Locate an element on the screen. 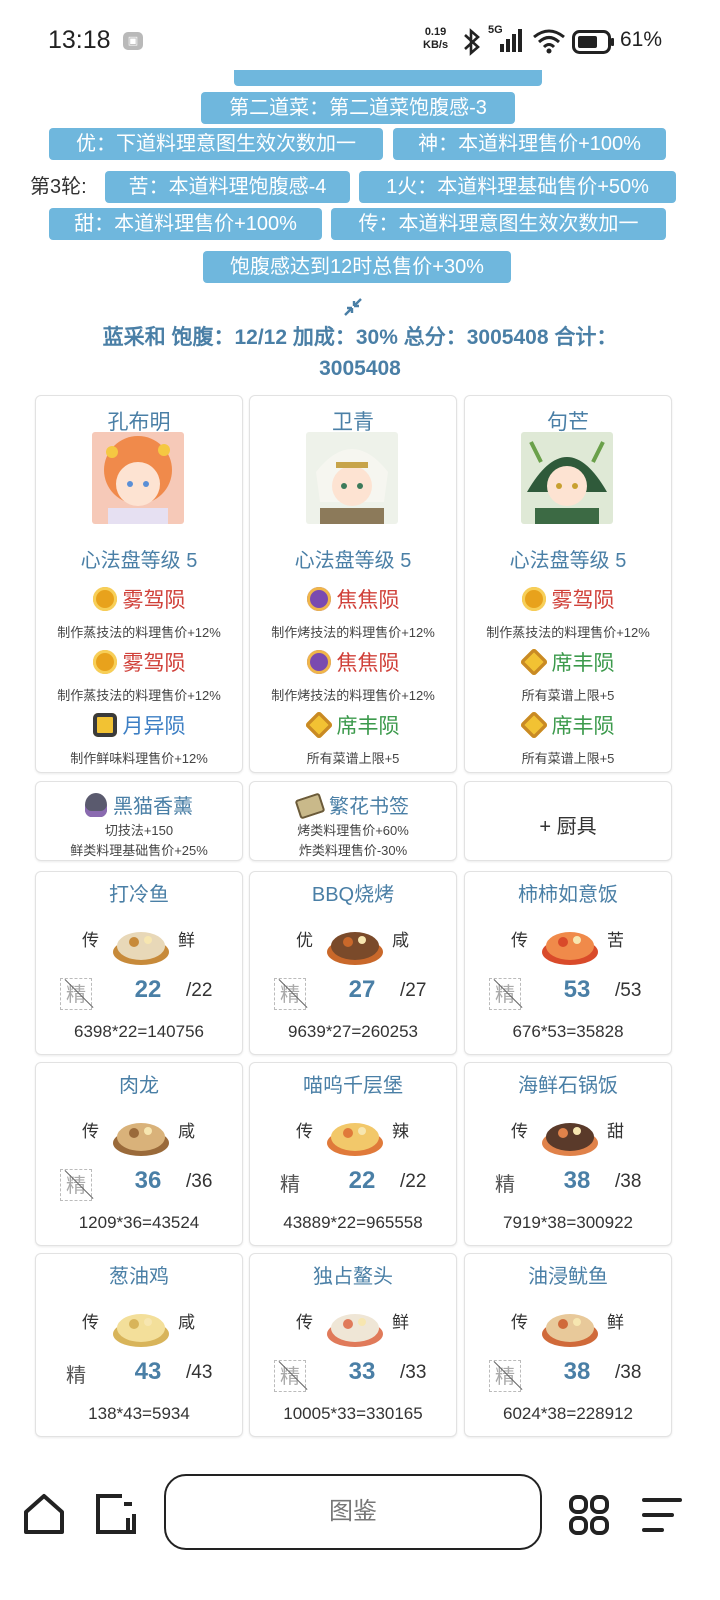  equipment-desc: 鲜类料理基础售价+25% is located at coordinates (139, 850).